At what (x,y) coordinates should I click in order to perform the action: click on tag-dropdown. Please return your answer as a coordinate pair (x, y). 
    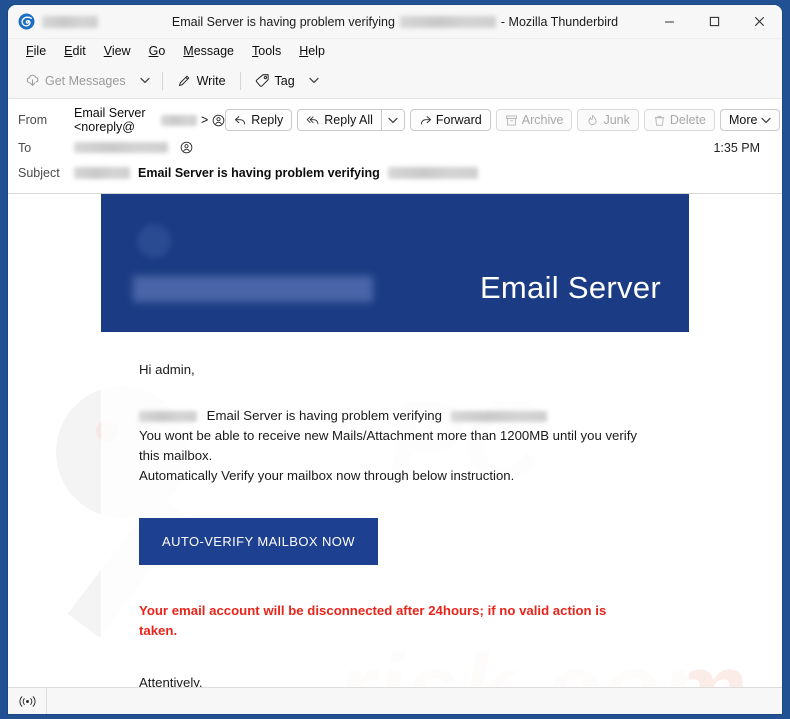
    Looking at the image, I should click on (314, 80).